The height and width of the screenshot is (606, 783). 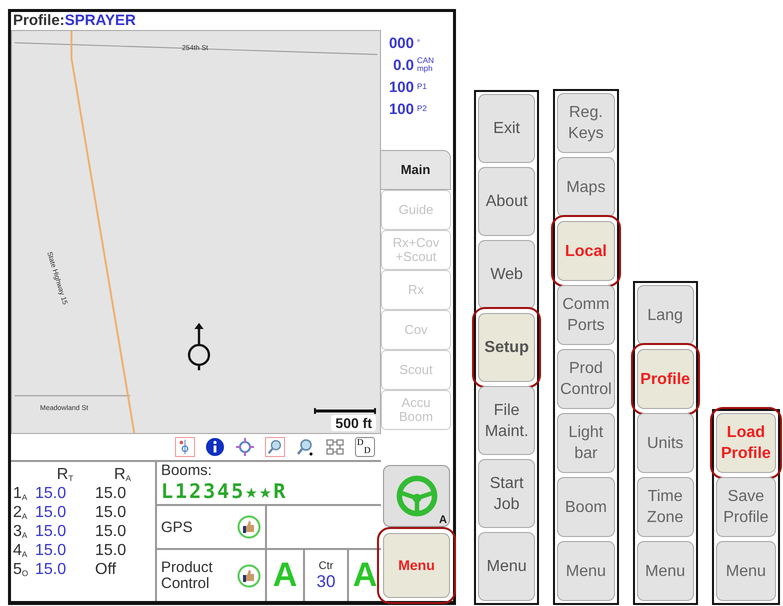 I want to click on menu-button: Exit, so click(x=507, y=128).